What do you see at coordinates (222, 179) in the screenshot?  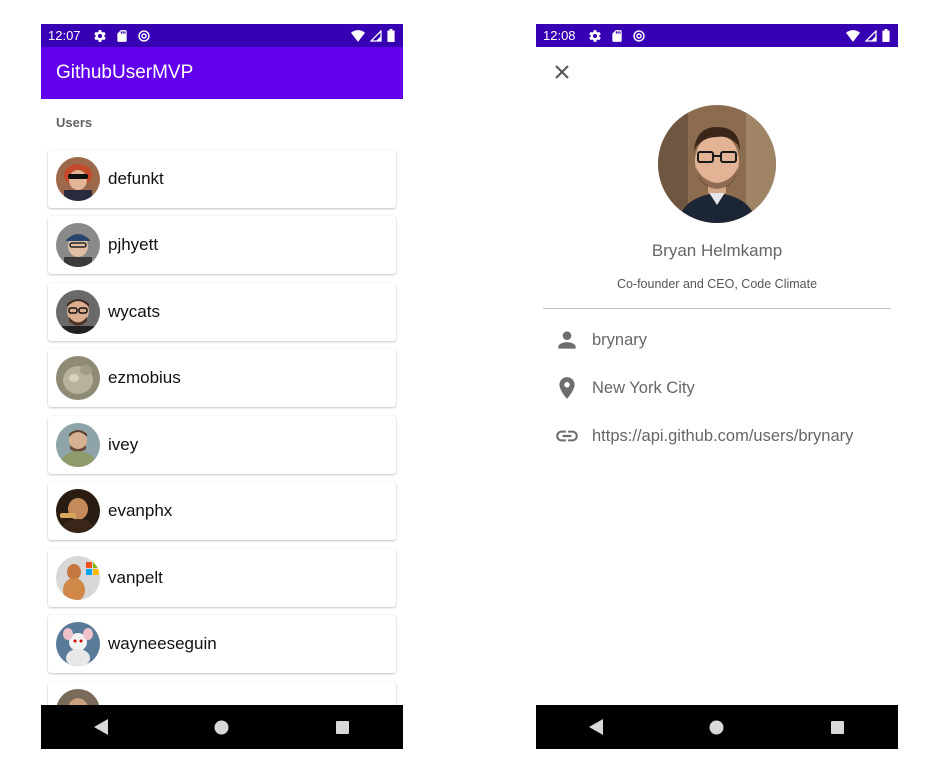 I see `user-card: defunkt` at bounding box center [222, 179].